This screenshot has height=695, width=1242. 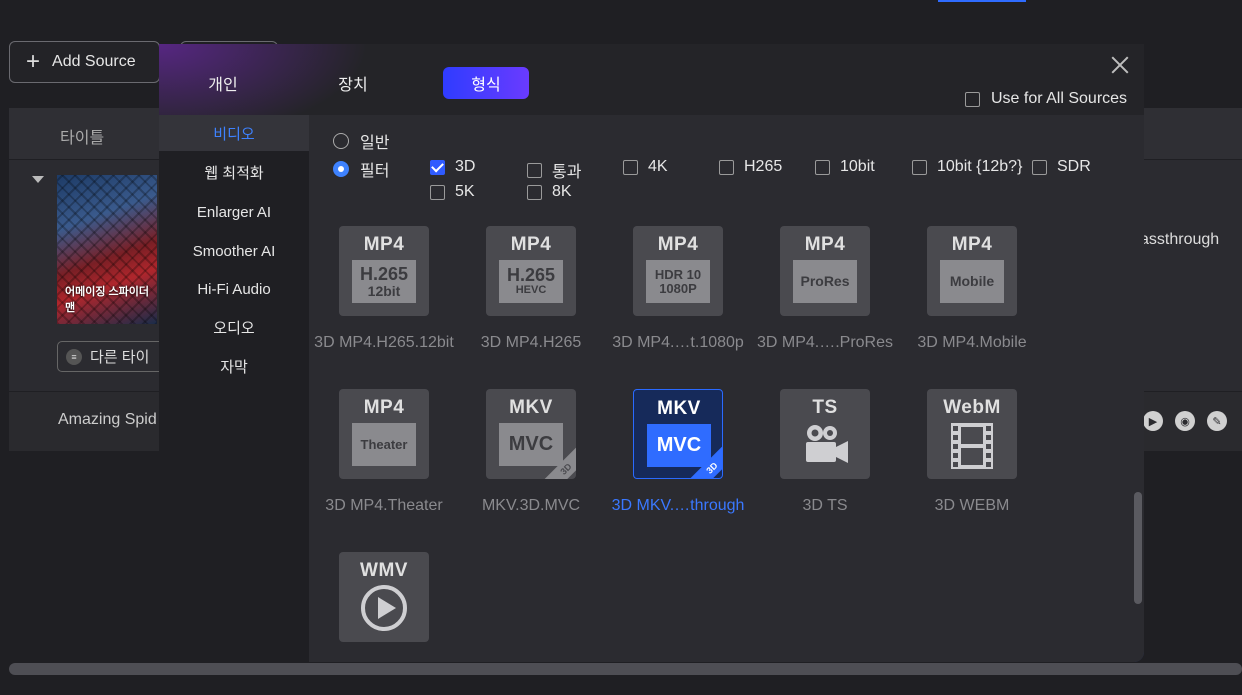 I want to click on close-icon, so click(x=1120, y=65).